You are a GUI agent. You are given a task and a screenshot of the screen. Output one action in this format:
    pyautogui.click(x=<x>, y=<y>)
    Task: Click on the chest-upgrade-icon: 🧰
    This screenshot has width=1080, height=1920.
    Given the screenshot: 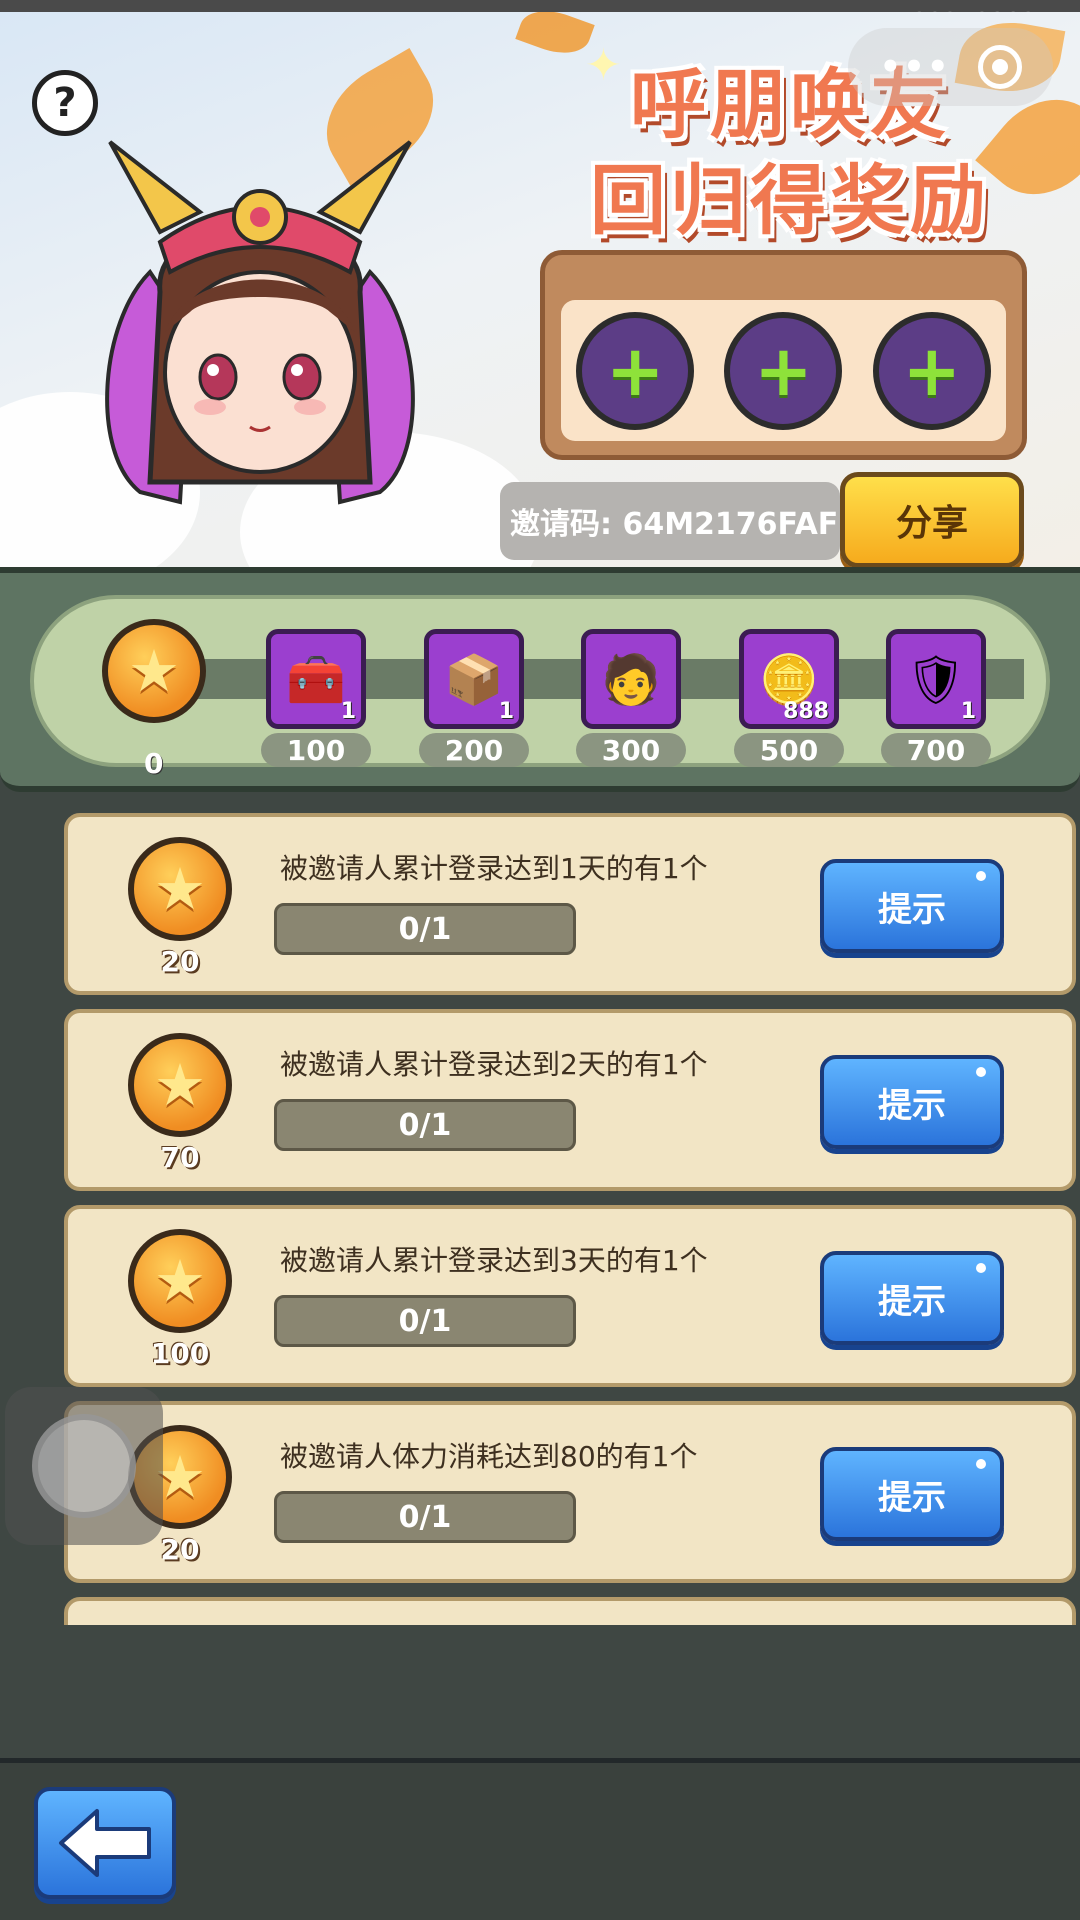 What is the action you would take?
    pyautogui.click(x=316, y=679)
    